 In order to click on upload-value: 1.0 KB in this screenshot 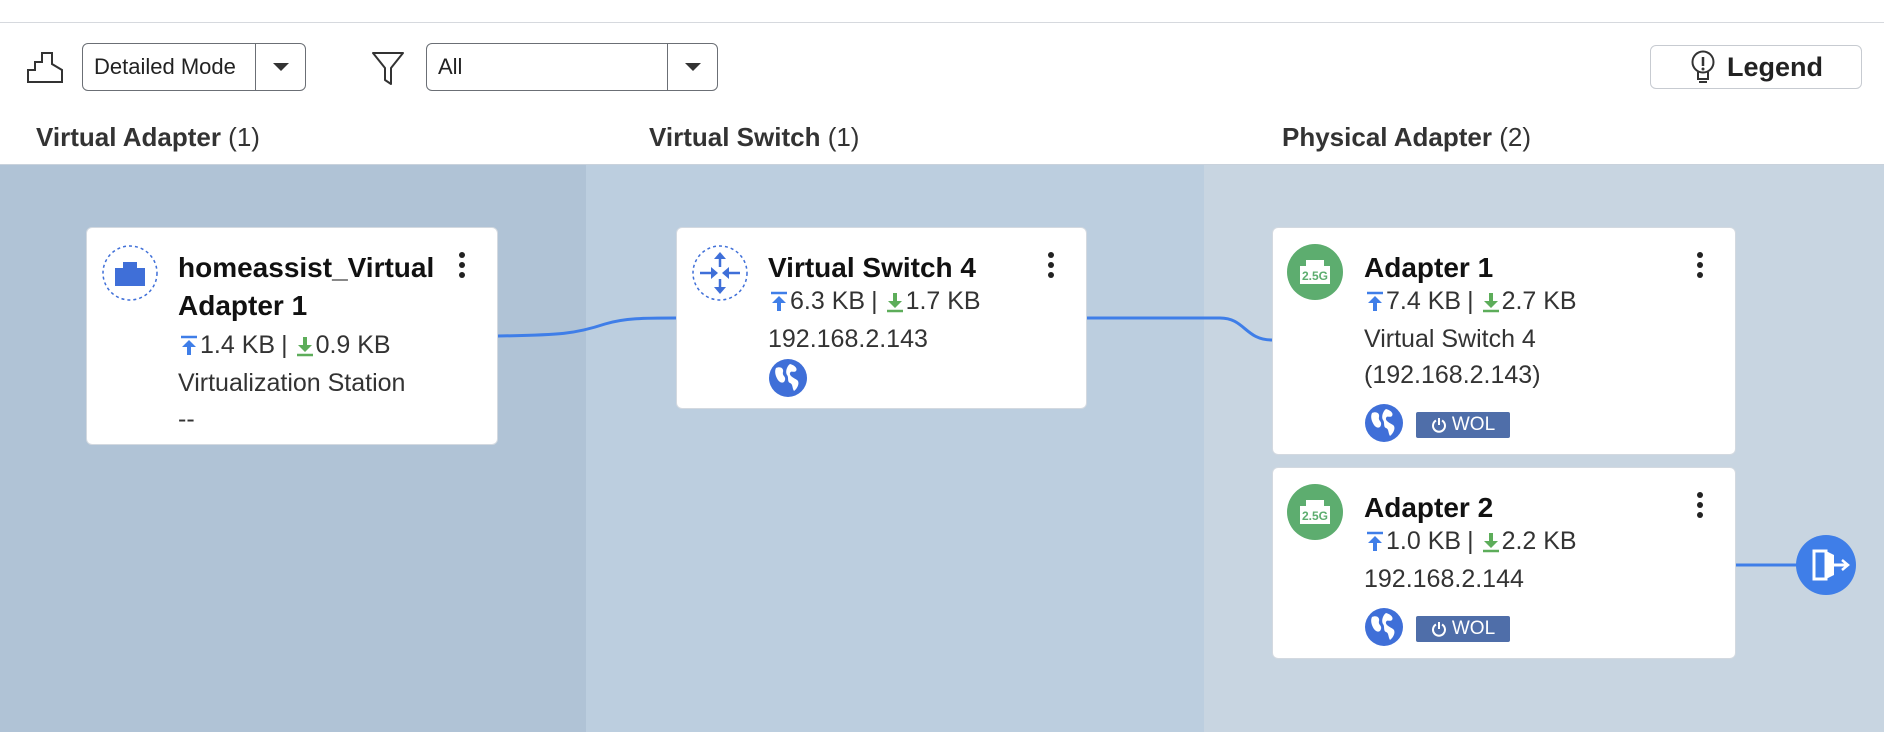, I will do `click(1424, 541)`.